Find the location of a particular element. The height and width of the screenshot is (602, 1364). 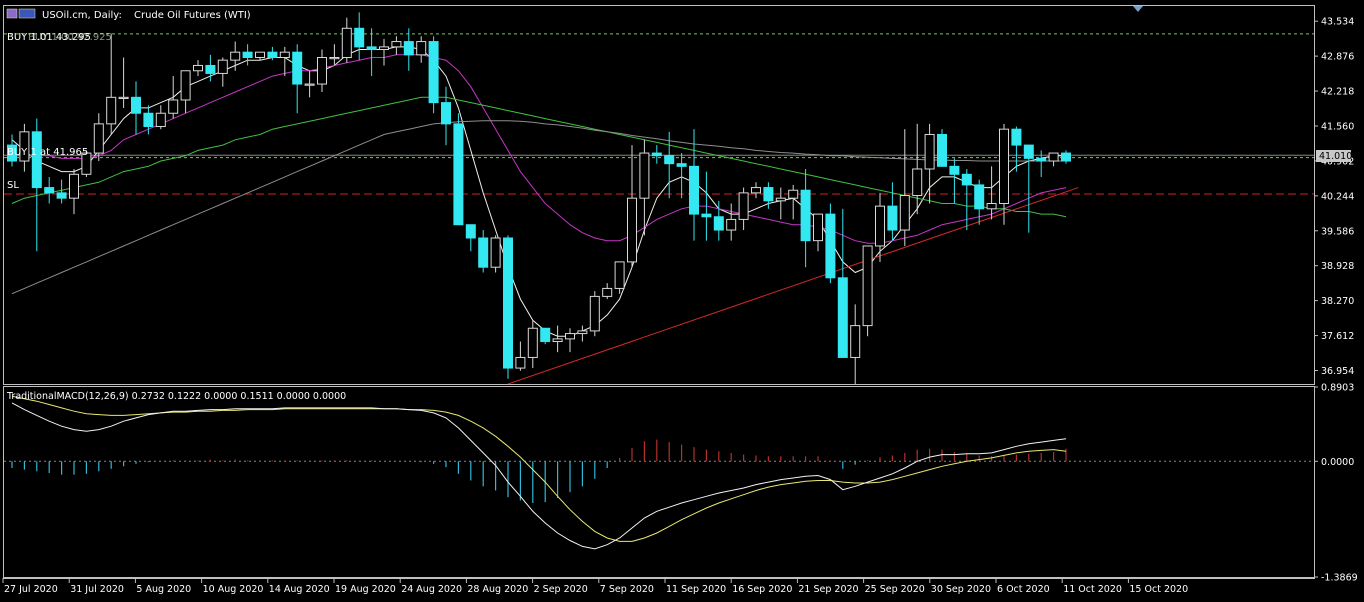

price-tick-label: 42.876 is located at coordinates (1337, 57).